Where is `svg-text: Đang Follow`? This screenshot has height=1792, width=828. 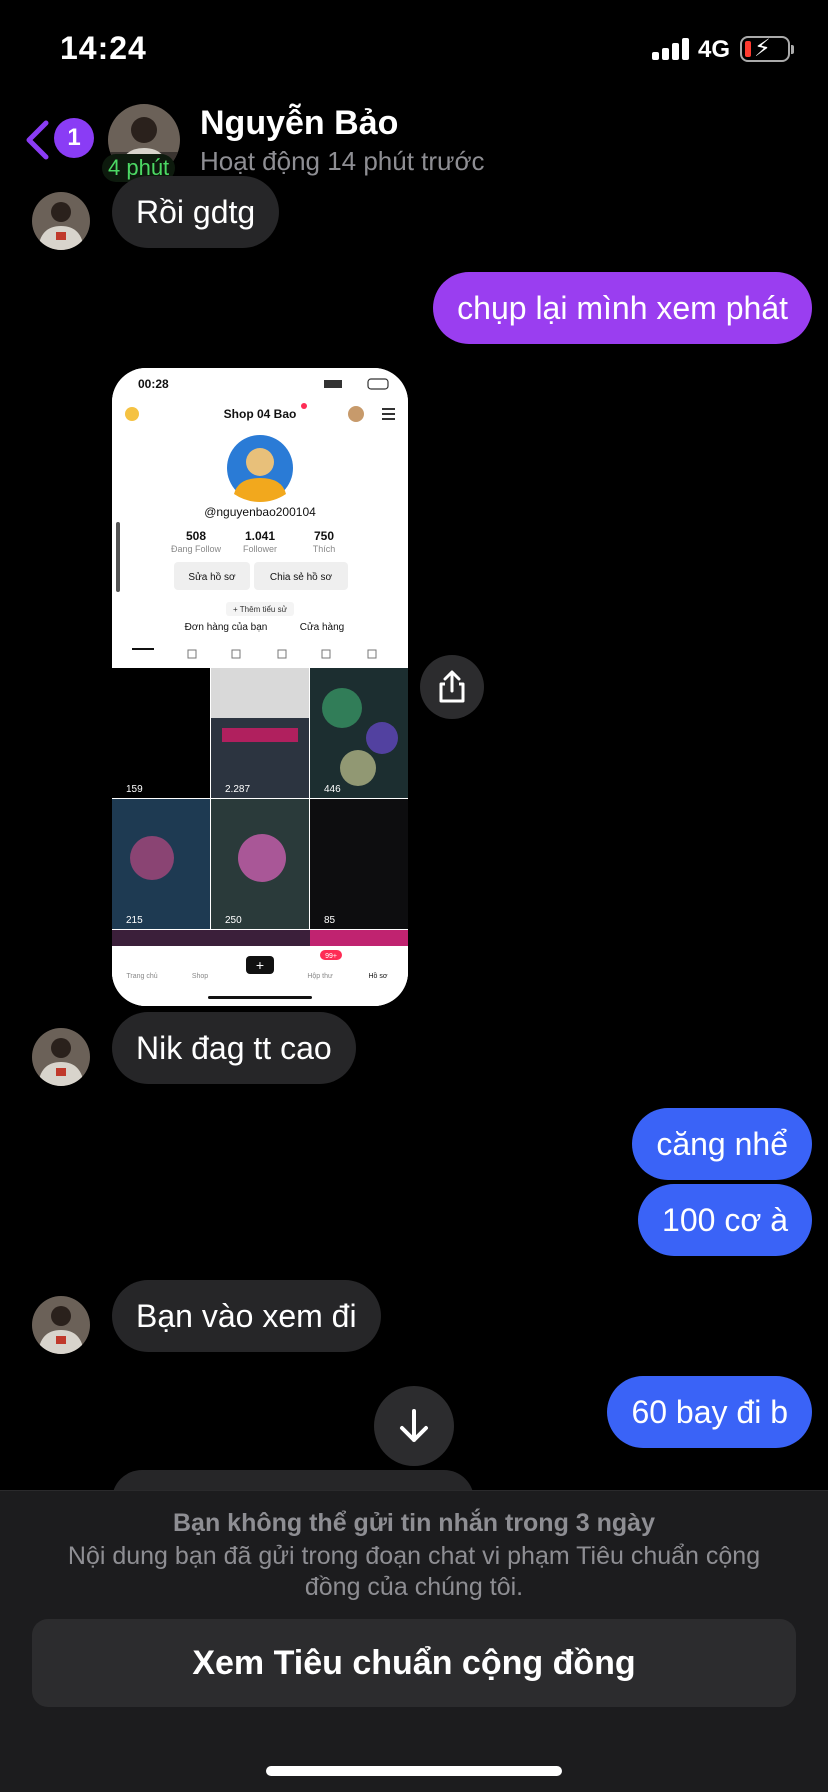 svg-text: Đang Follow is located at coordinates (196, 549).